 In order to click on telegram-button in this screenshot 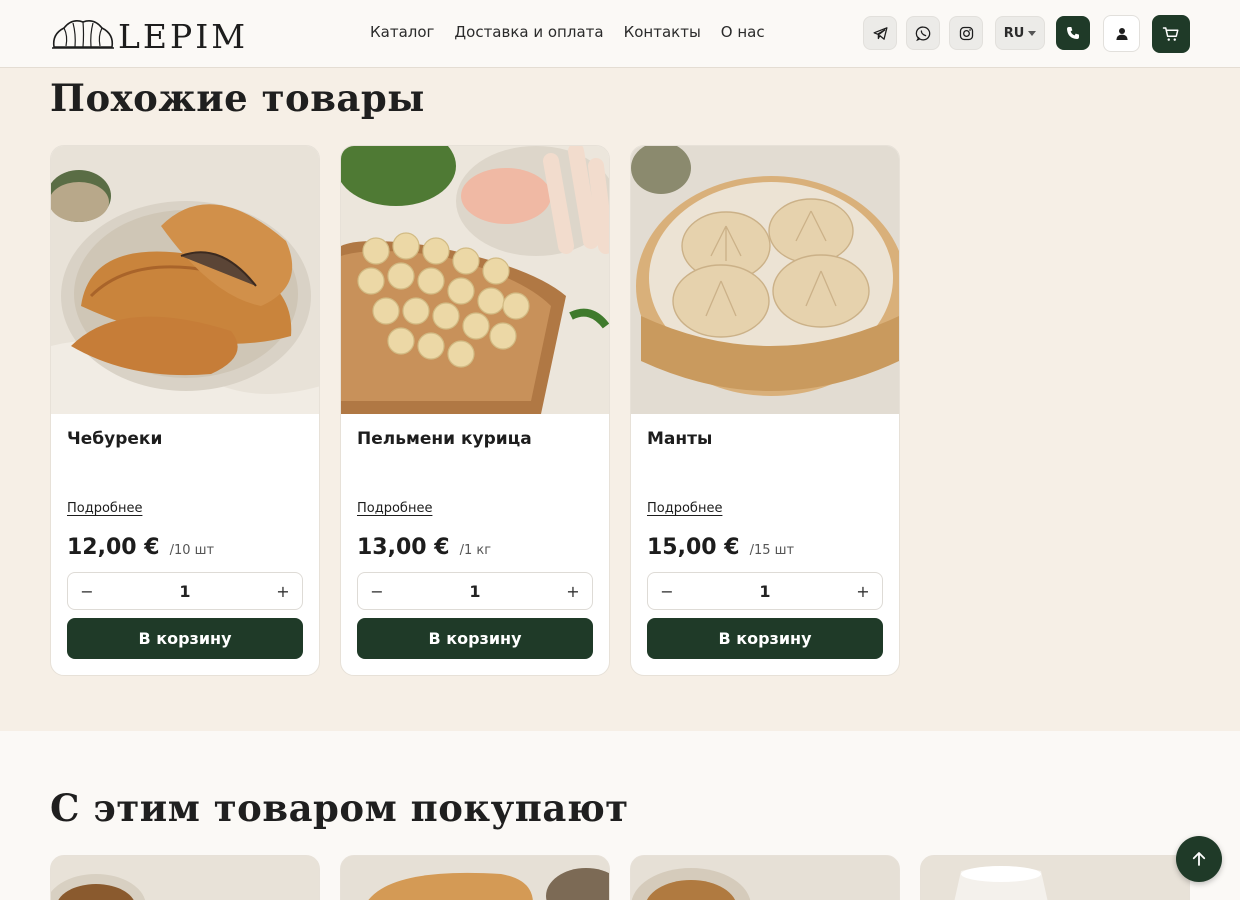, I will do `click(880, 33)`.